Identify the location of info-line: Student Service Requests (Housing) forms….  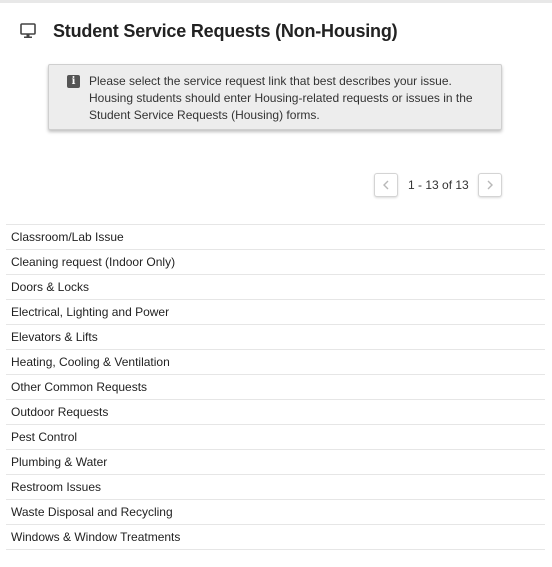
(204, 115).